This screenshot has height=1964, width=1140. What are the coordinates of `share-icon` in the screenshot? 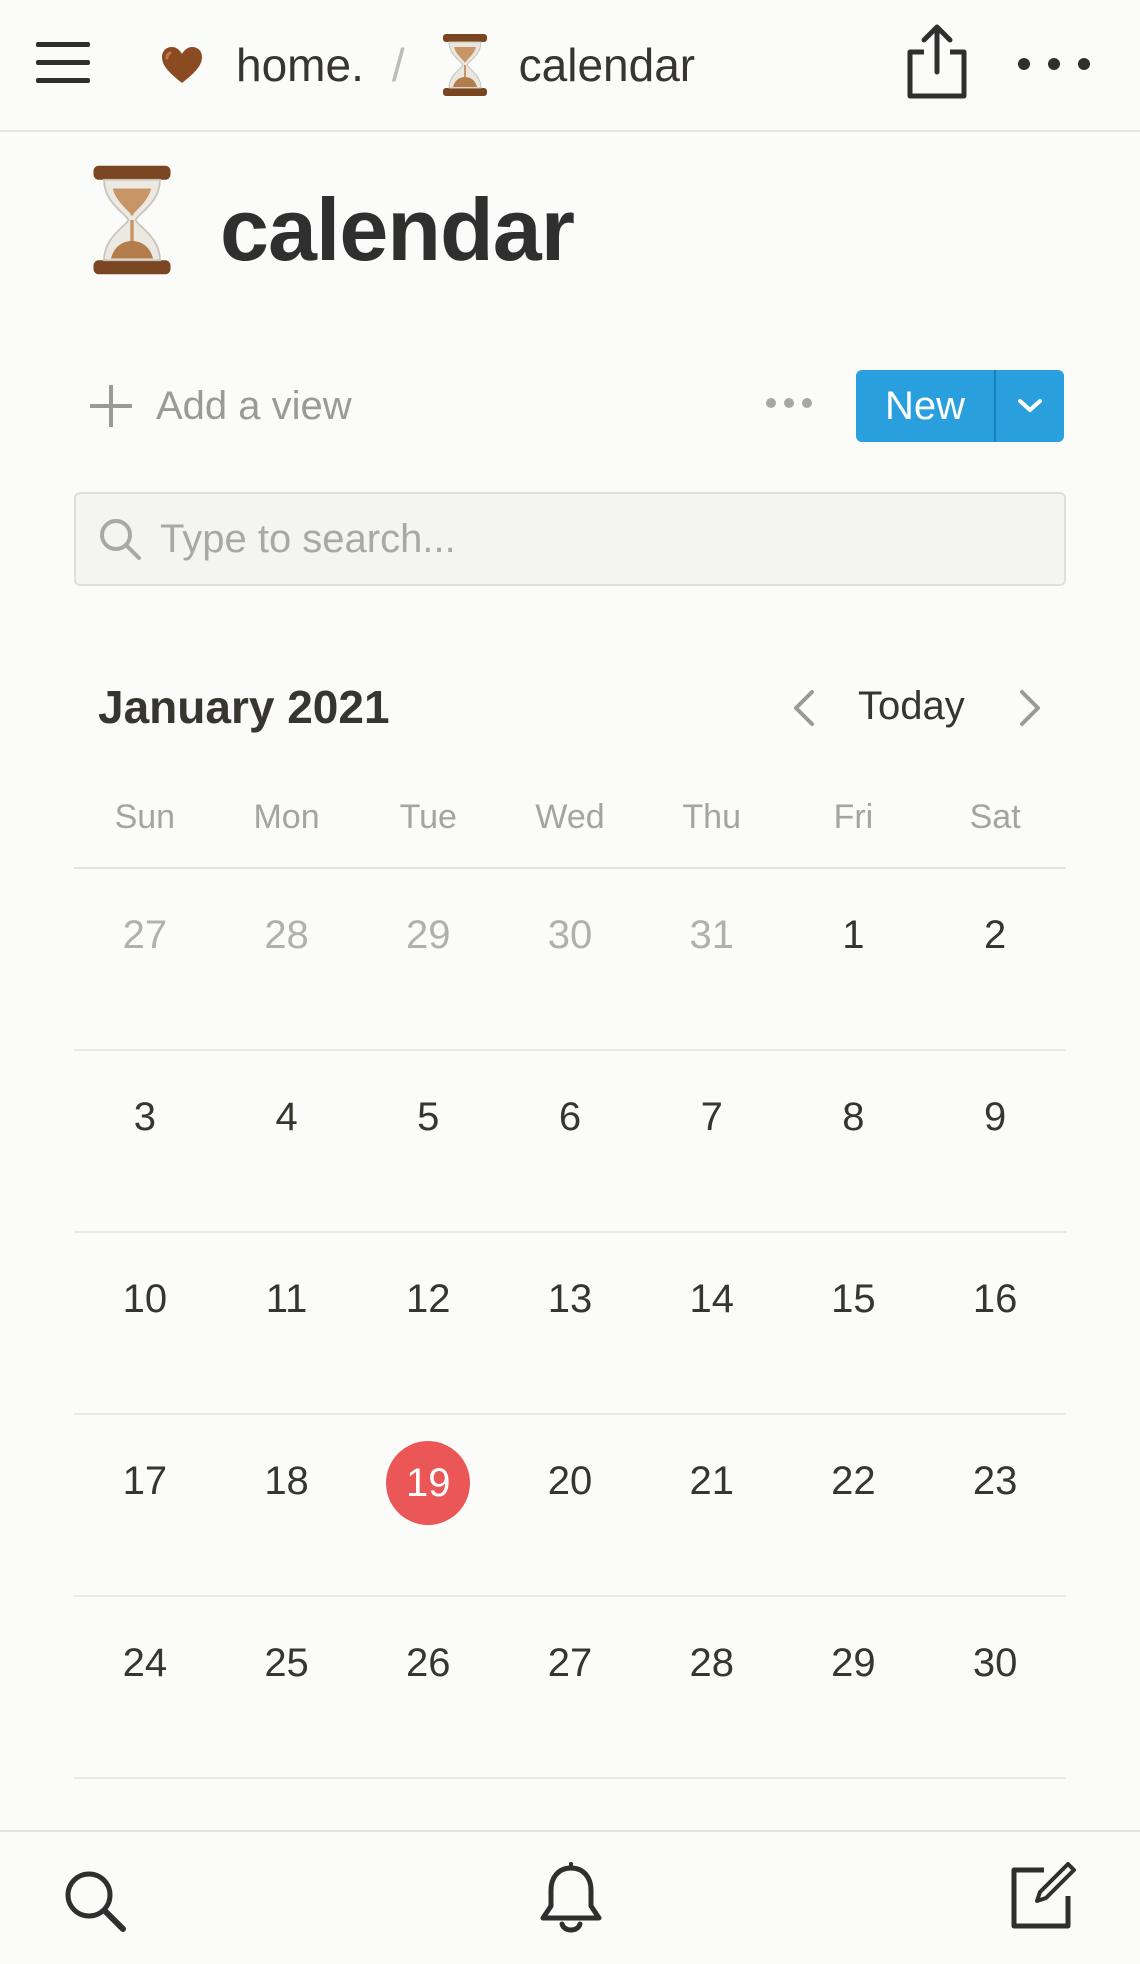 It's located at (937, 62).